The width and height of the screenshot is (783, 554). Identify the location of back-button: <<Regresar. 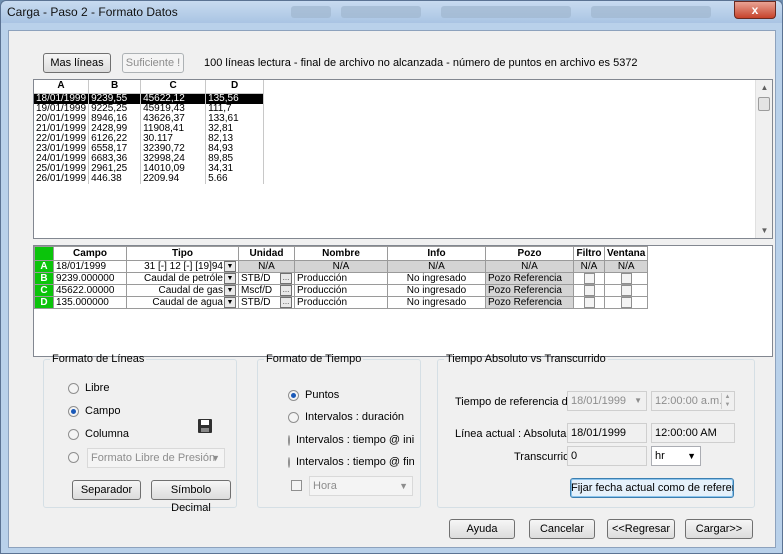
(641, 529).